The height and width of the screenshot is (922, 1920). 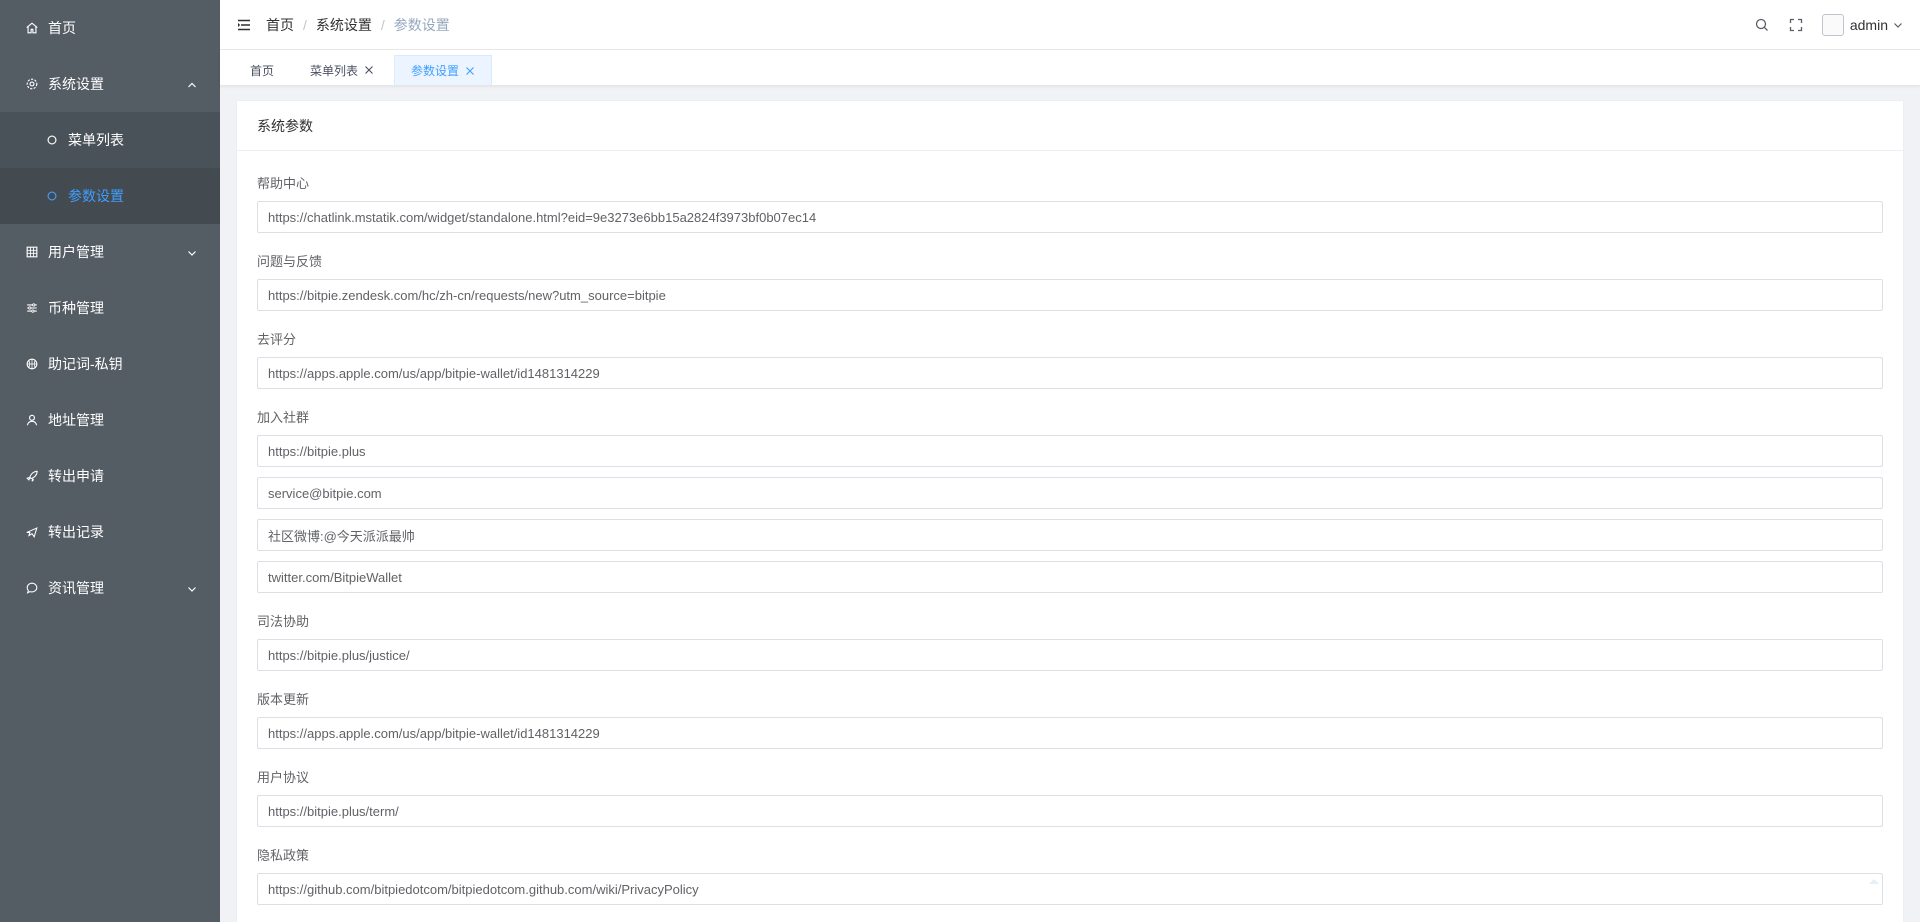 I want to click on avatar, so click(x=1832, y=25).